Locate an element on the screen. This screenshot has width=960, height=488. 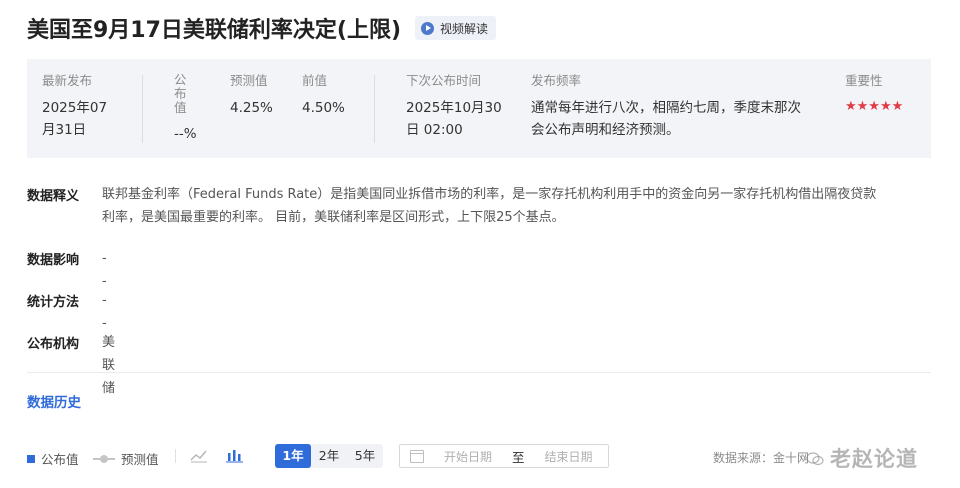
data-history-tab: 数据历史 is located at coordinates (54, 401).